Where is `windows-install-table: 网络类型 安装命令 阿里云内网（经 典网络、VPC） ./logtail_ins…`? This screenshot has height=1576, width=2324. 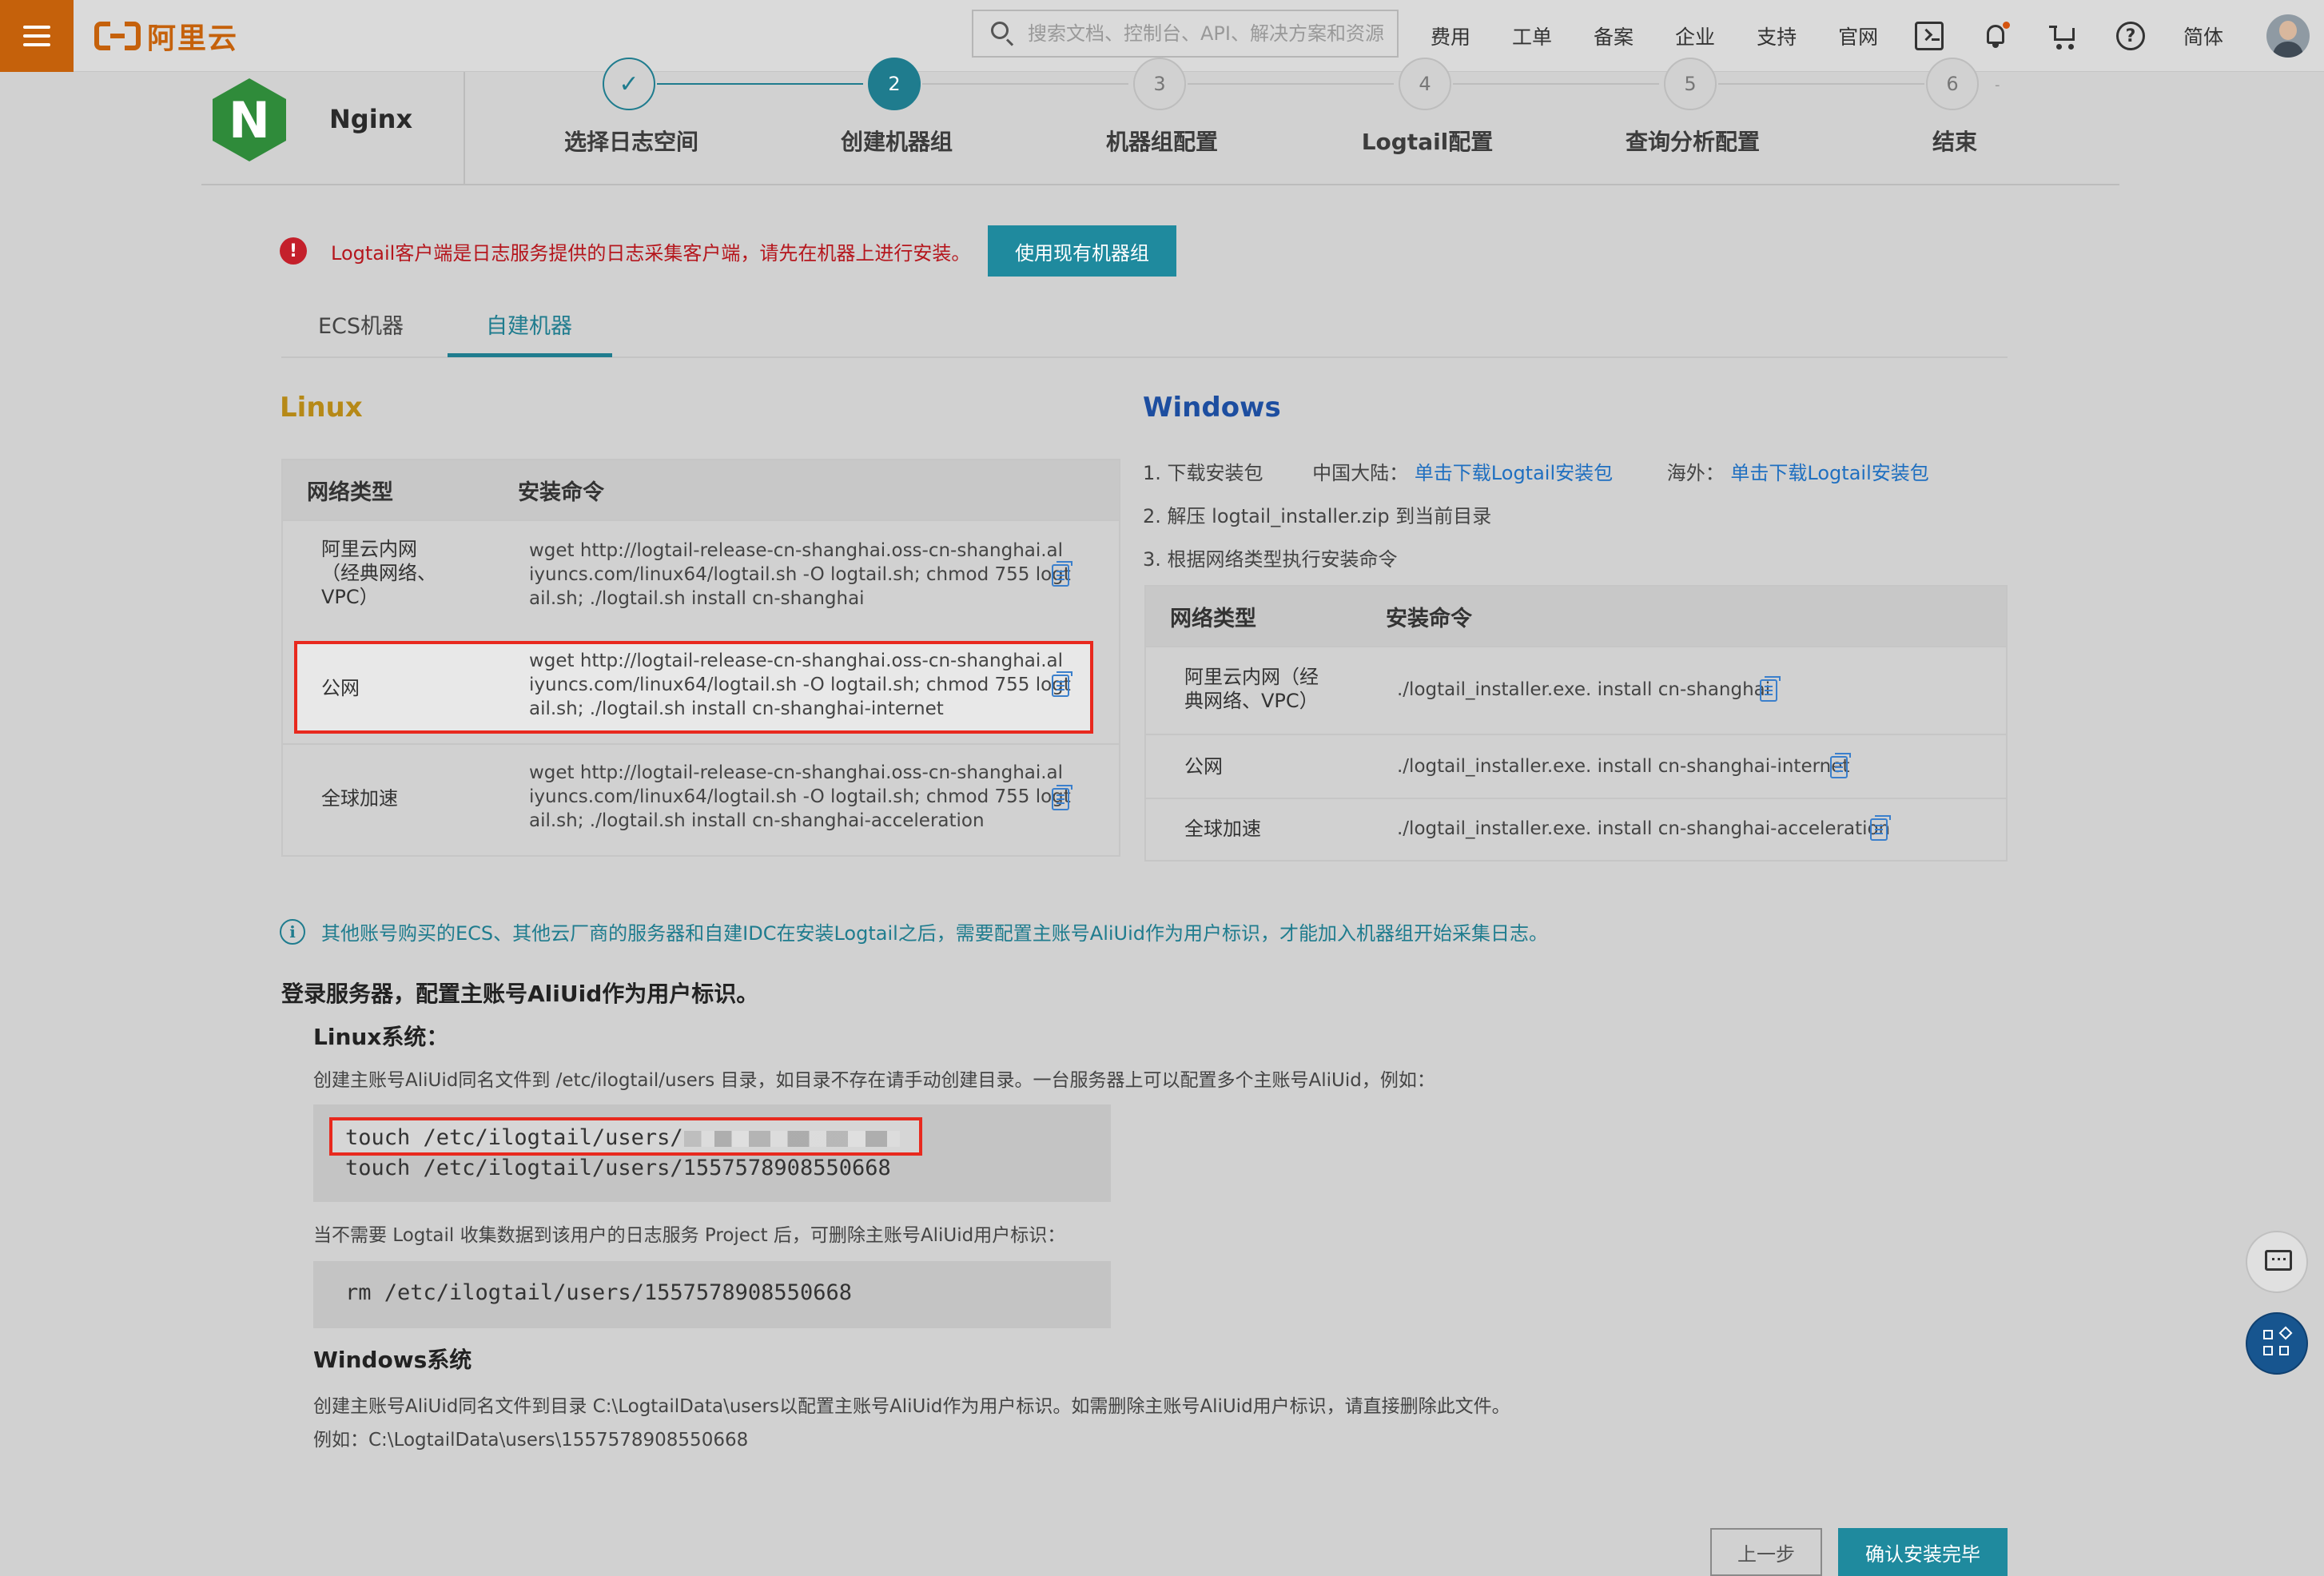
windows-install-table: 网络类型 安装命令 阿里云内网（经 典网络、VPC） ./logtail_ins… is located at coordinates (1576, 723).